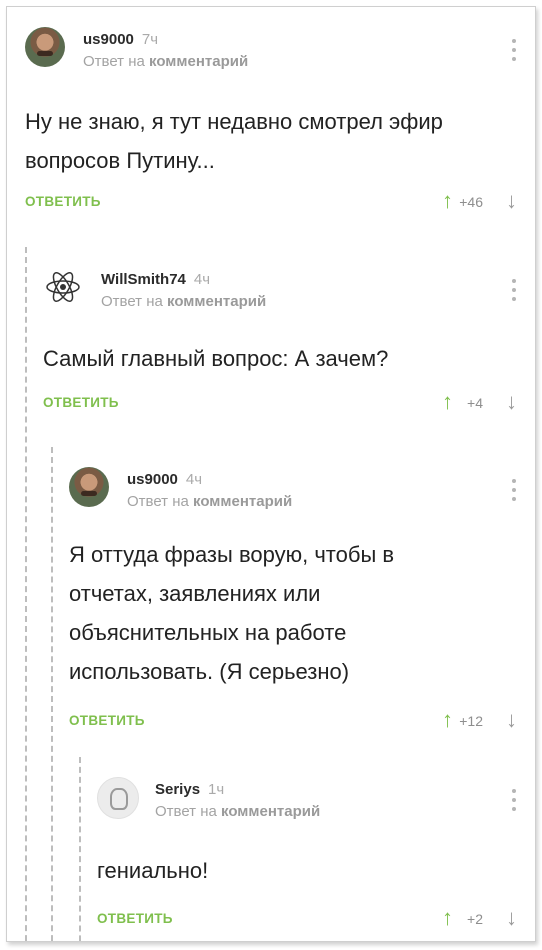 This screenshot has width=542, height=950. I want to click on username: us9000 7ч, so click(120, 39).